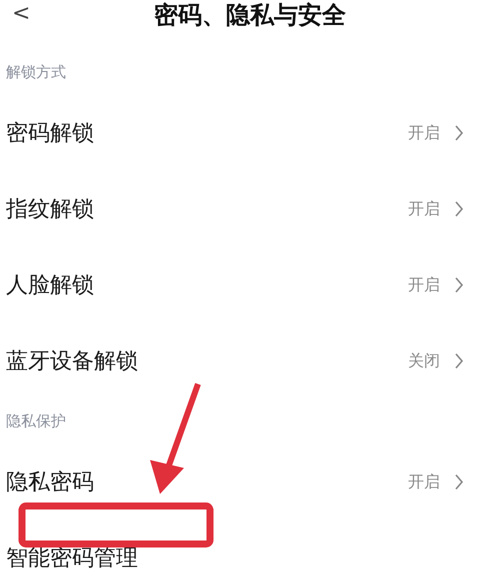  What do you see at coordinates (207, 133) in the screenshot?
I see `setting-label: 密码解锁` at bounding box center [207, 133].